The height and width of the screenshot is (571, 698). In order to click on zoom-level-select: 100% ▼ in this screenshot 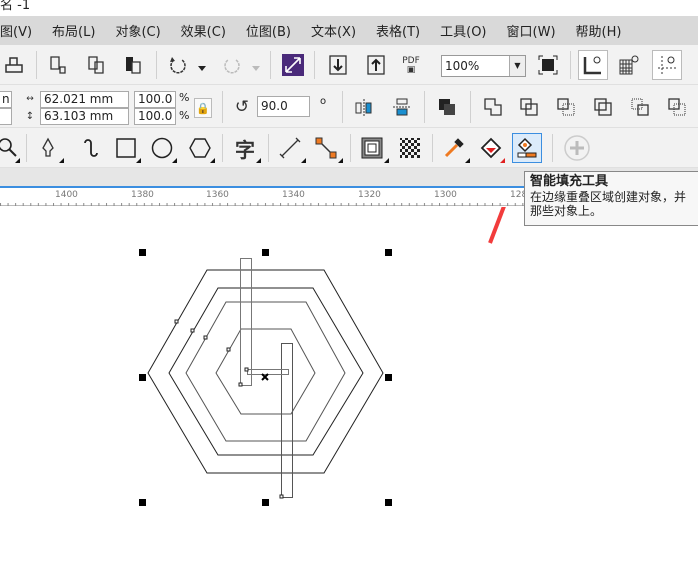, I will do `click(483, 66)`.